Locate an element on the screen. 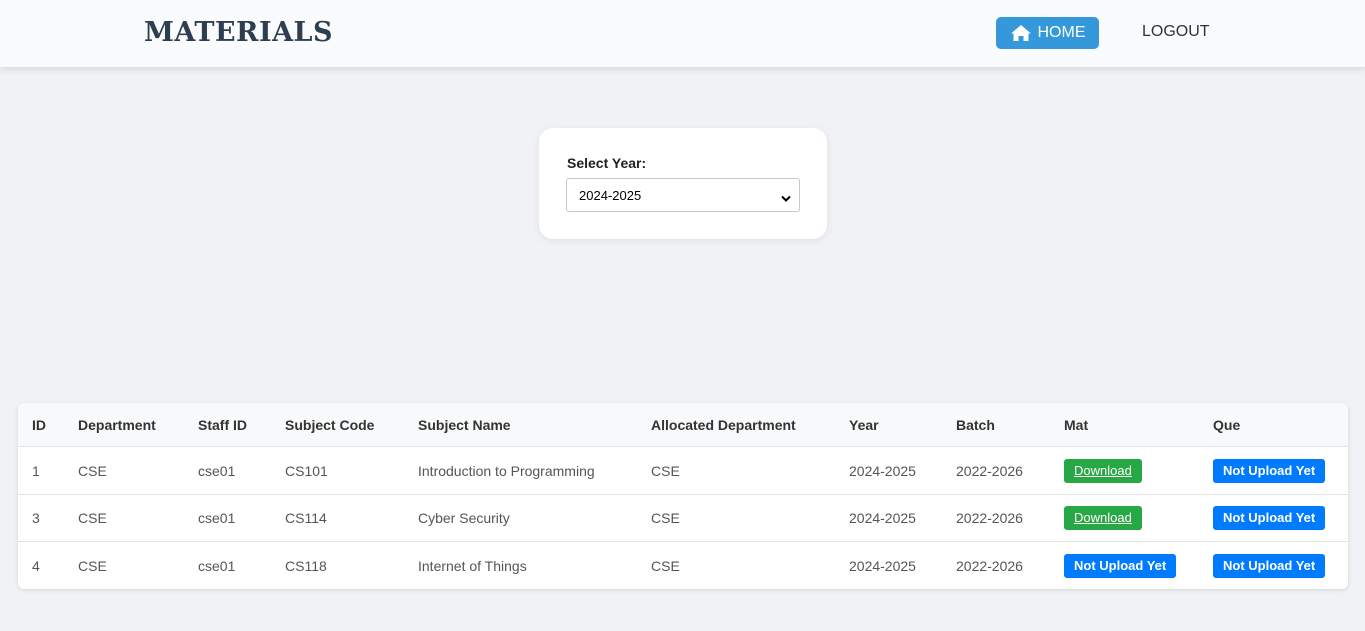  column-header: Batch is located at coordinates (975, 424).